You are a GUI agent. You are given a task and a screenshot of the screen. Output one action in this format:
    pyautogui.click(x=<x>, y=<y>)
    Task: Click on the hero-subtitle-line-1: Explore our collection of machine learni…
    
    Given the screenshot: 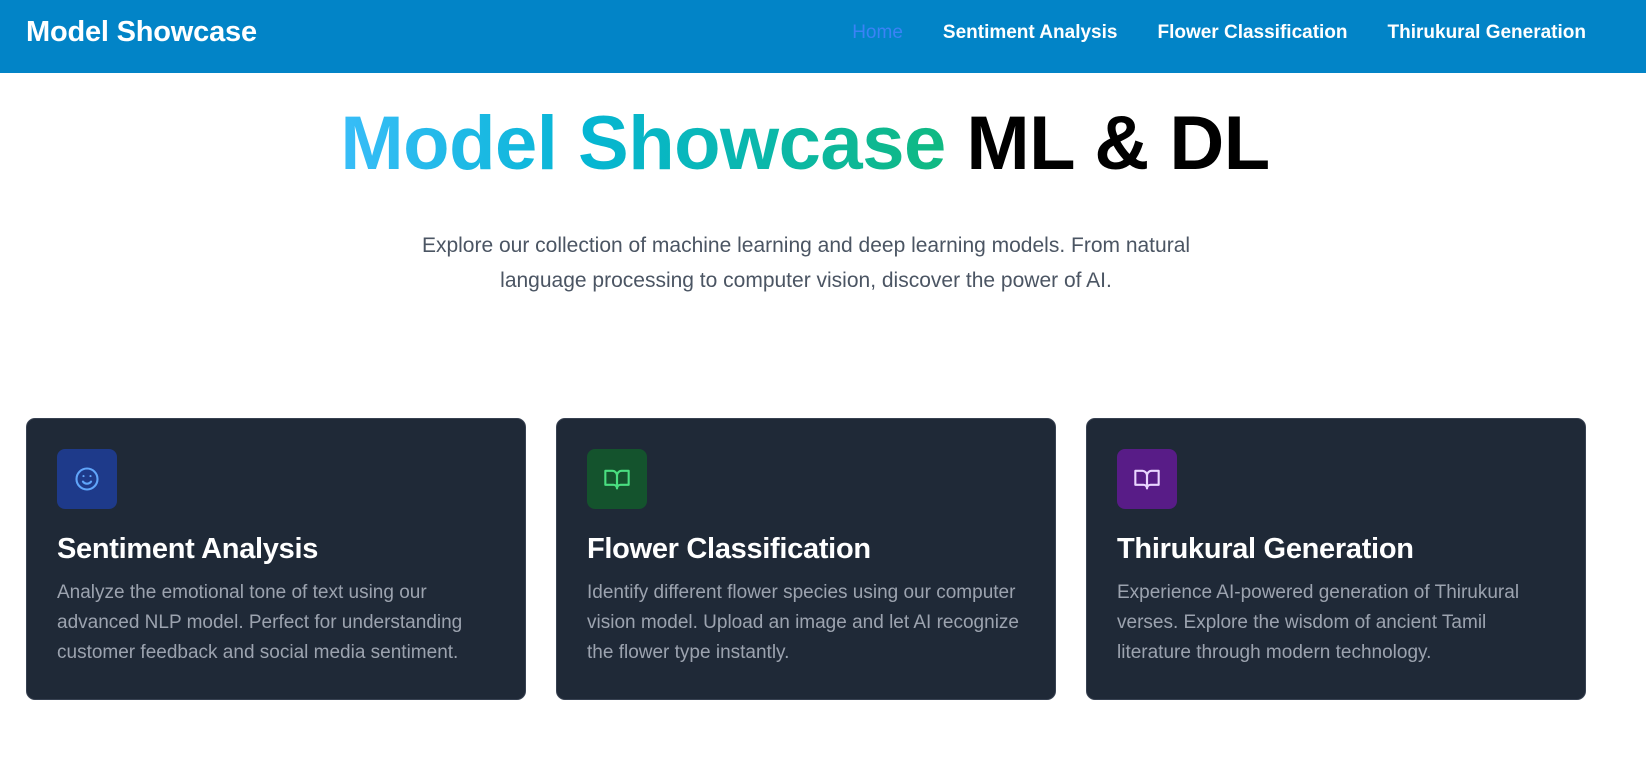 What is the action you would take?
    pyautogui.click(x=806, y=245)
    